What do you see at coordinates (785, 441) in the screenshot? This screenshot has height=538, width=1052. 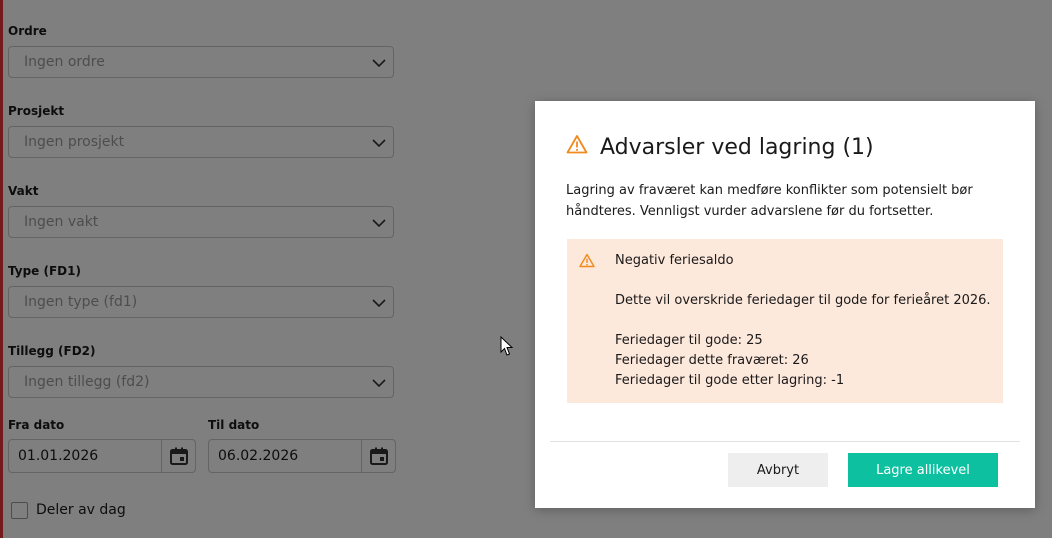 I see `dialog-divider` at bounding box center [785, 441].